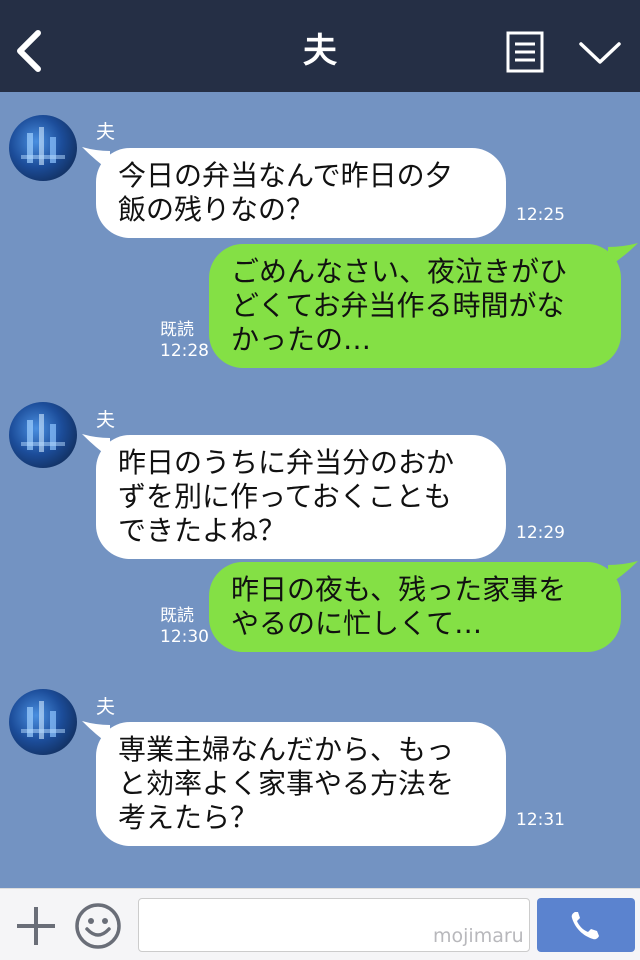 The image size is (640, 960). Describe the element at coordinates (320, 51) in the screenshot. I see `chat-title: 夫` at that location.